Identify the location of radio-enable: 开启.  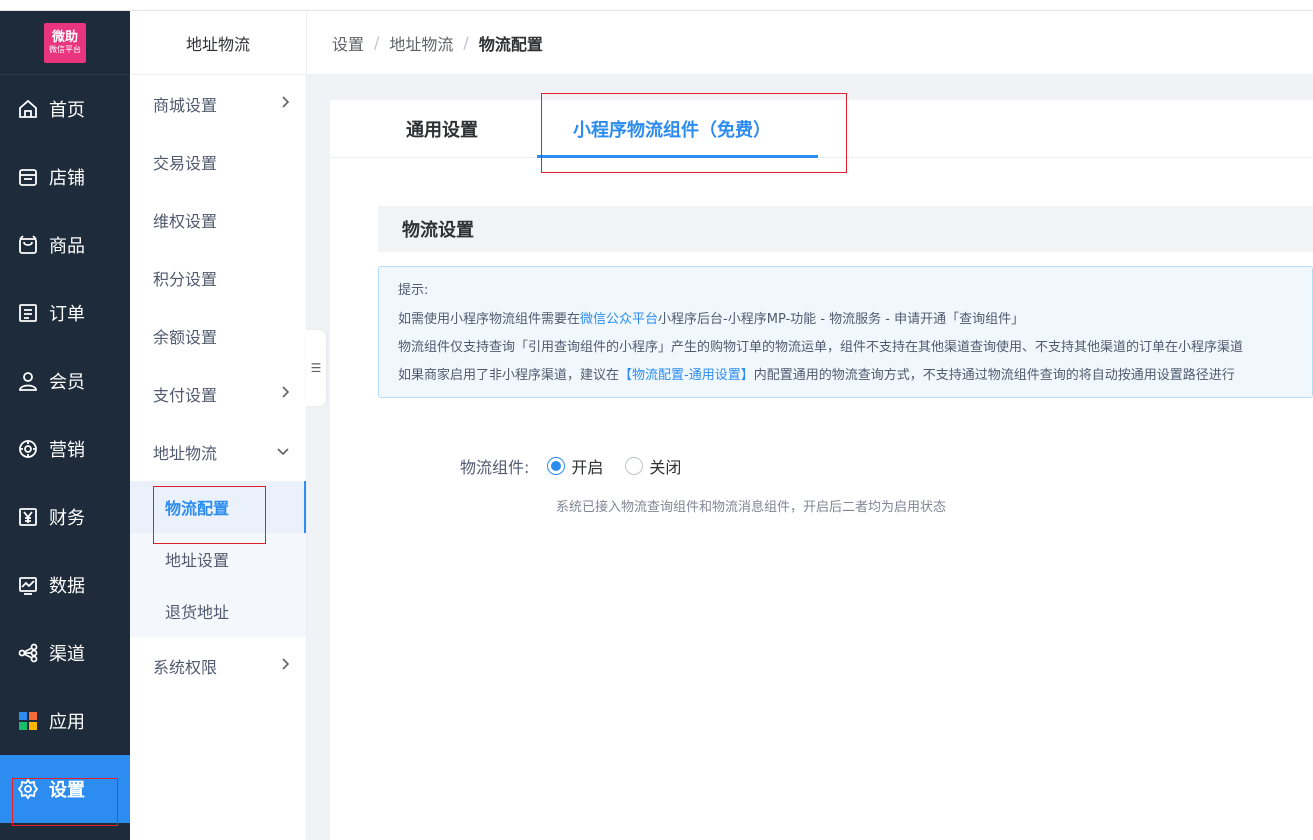
(575, 466).